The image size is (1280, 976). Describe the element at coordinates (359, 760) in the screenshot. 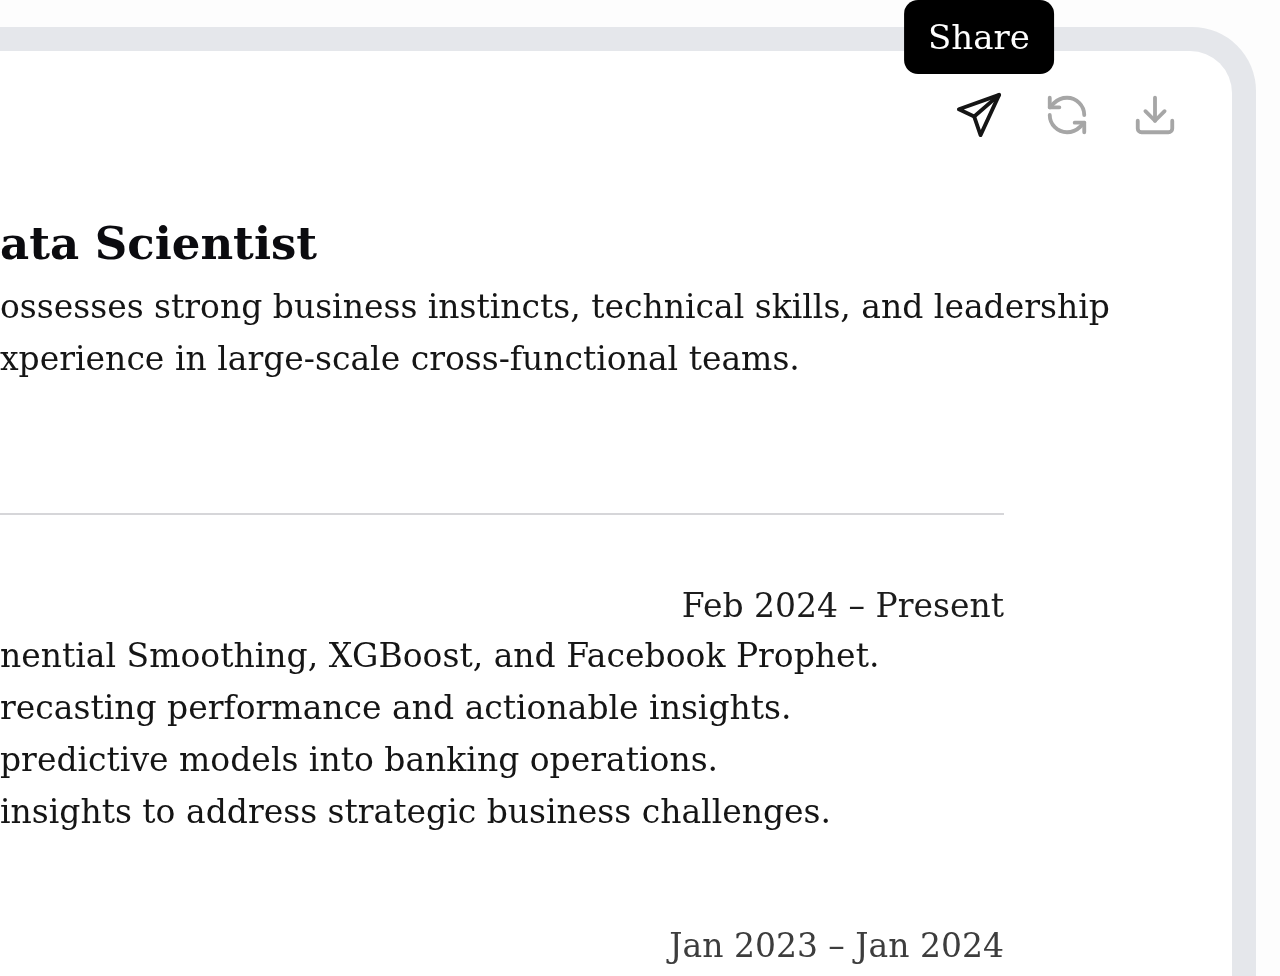

I see `bullet-text: predictive models into banking operations.` at that location.